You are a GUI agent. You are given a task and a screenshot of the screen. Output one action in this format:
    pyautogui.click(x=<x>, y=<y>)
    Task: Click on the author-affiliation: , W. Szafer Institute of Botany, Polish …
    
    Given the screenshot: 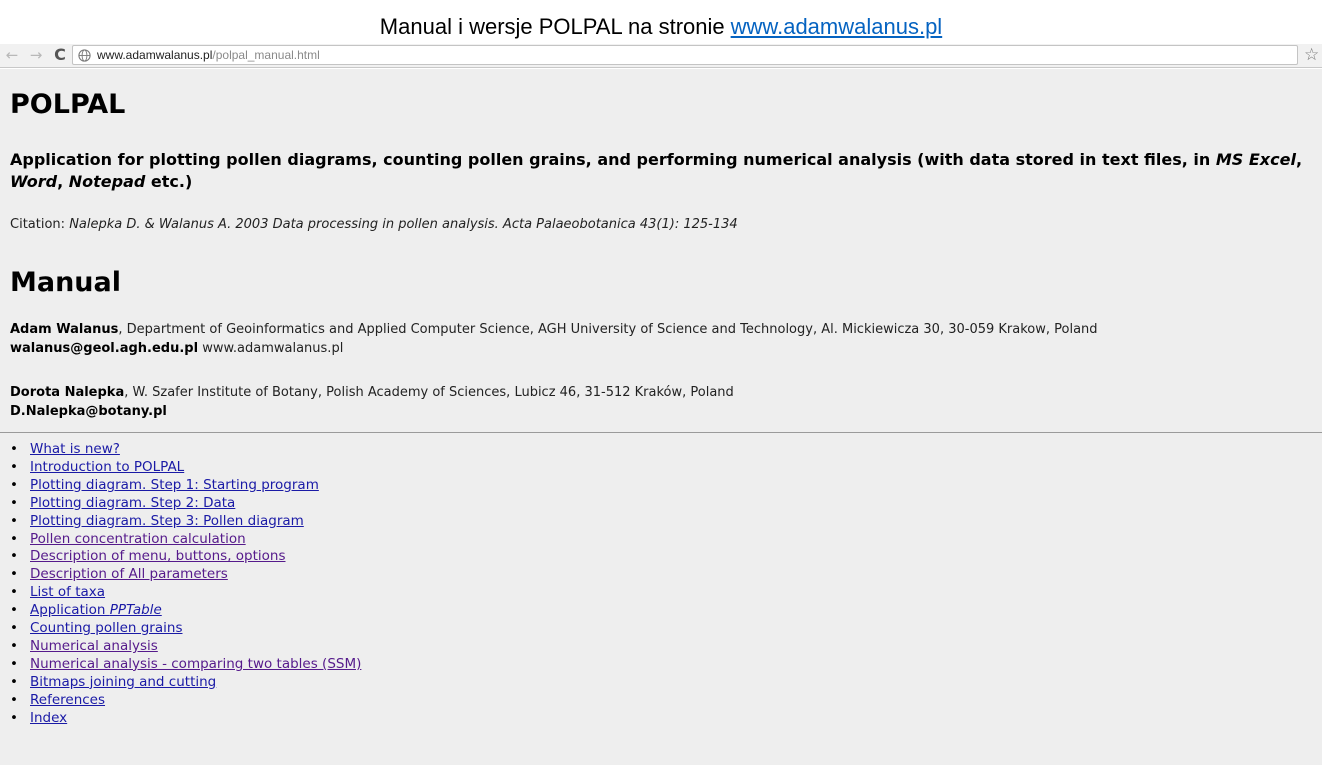 What is the action you would take?
    pyautogui.click(x=429, y=392)
    